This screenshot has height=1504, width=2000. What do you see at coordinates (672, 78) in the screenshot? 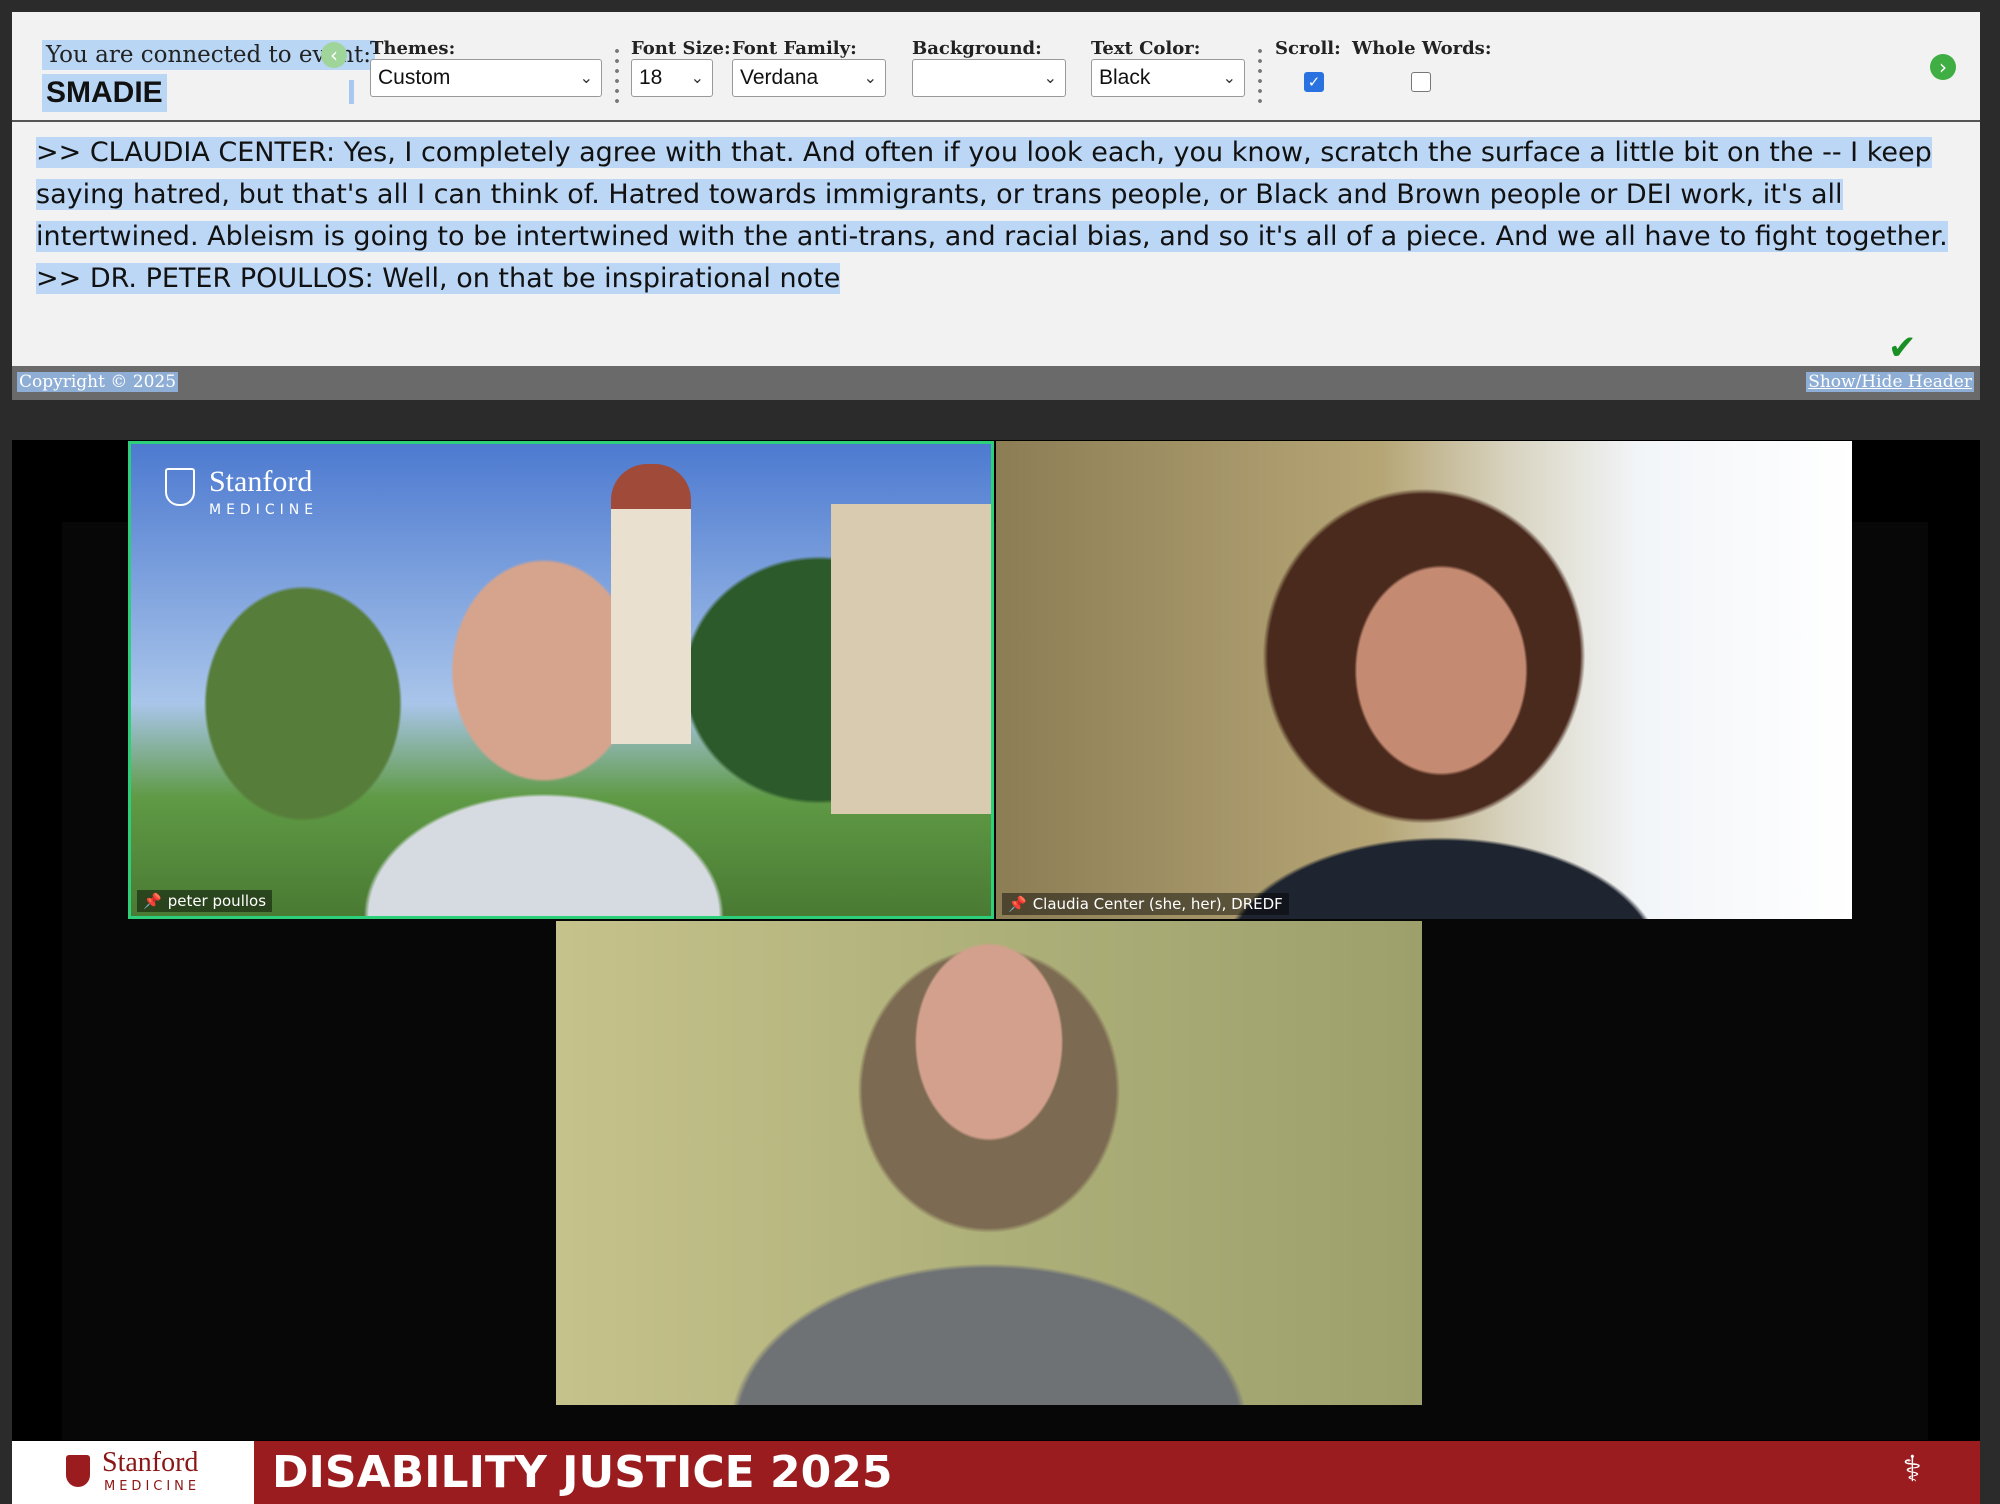
I see `font-size-select: 18 ⌄` at bounding box center [672, 78].